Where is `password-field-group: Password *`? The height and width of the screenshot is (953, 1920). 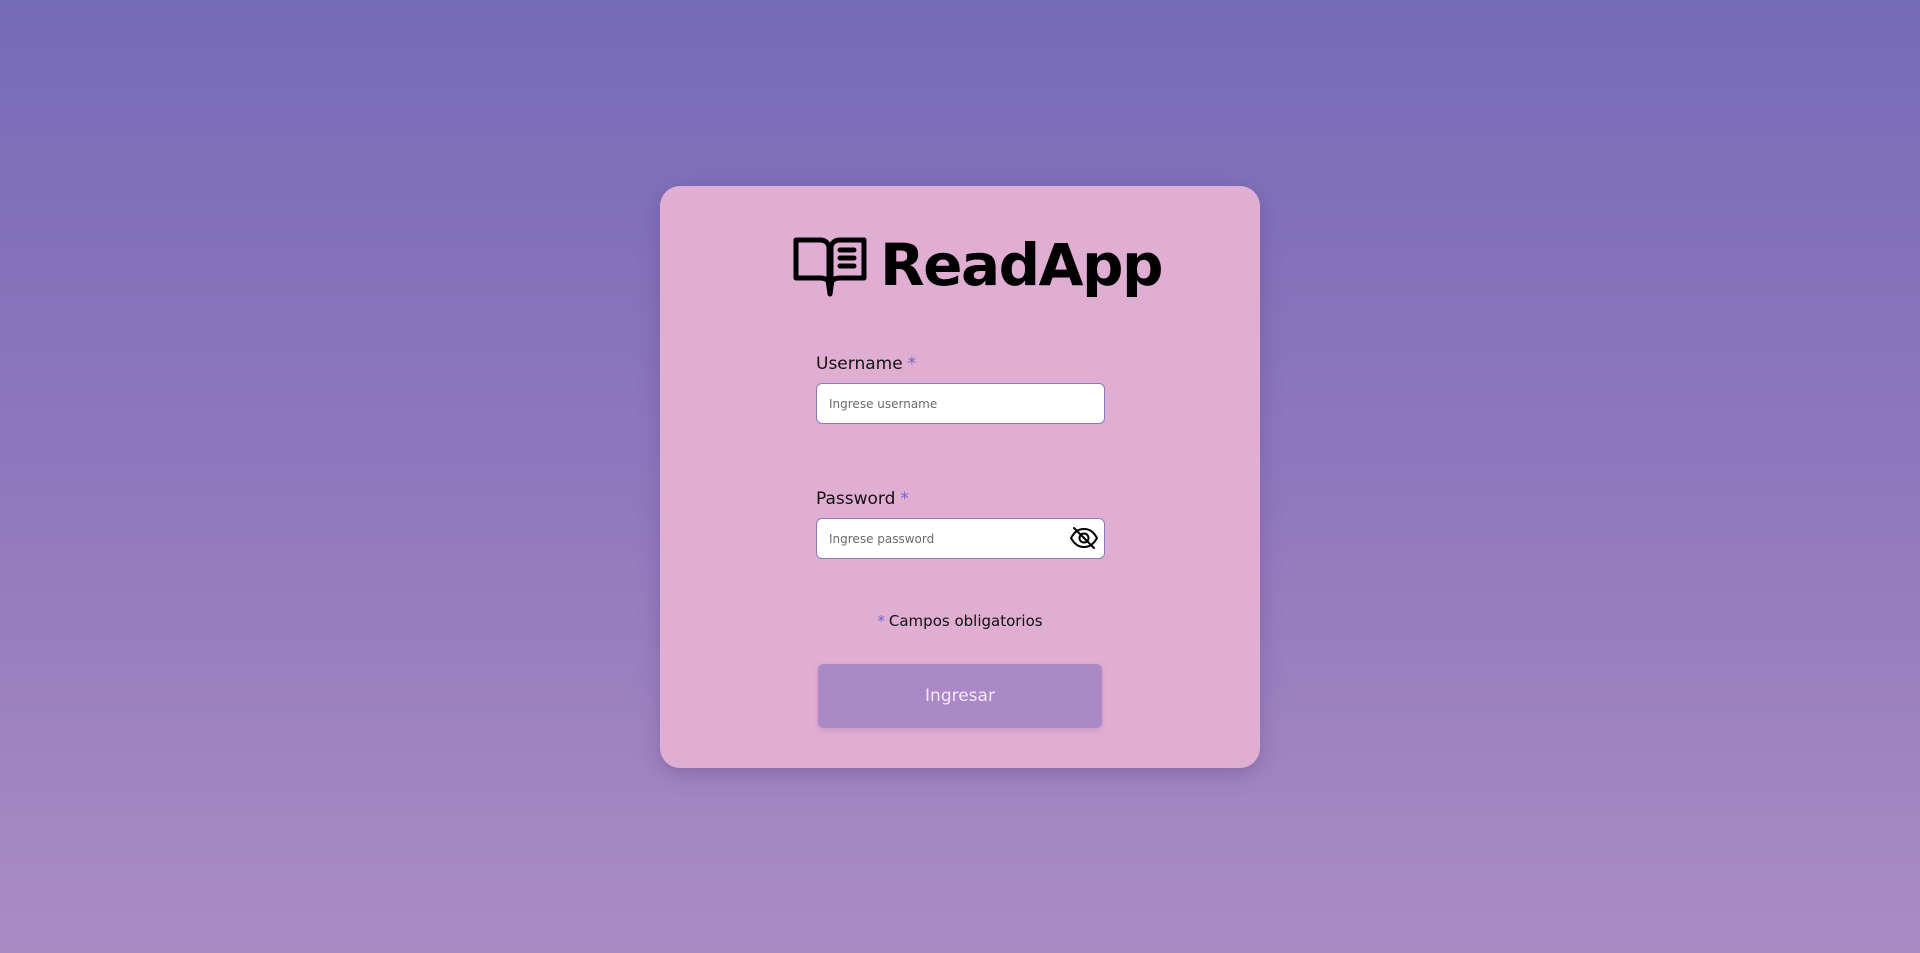
password-field-group: Password * is located at coordinates (960, 523).